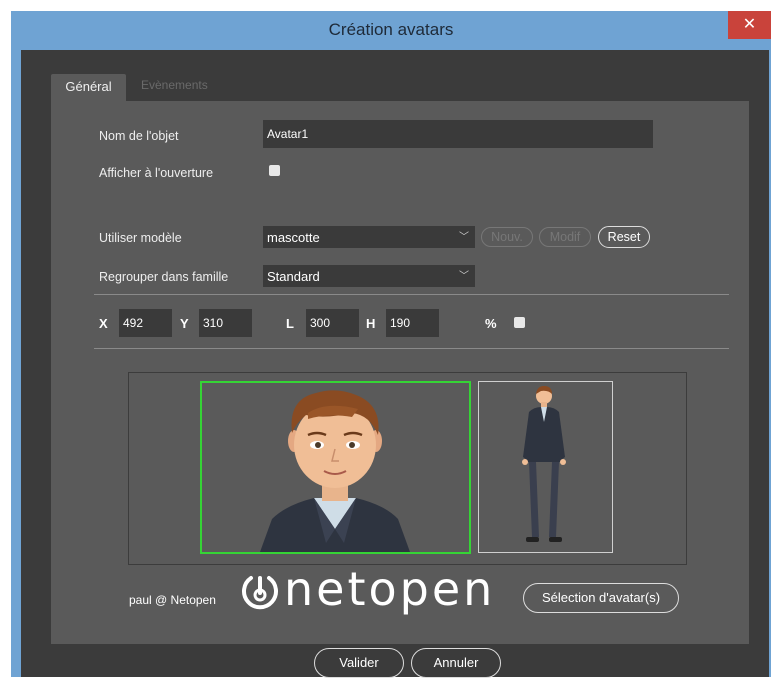 The height and width of the screenshot is (678, 771). I want to click on new-model-button: Nouv., so click(507, 237).